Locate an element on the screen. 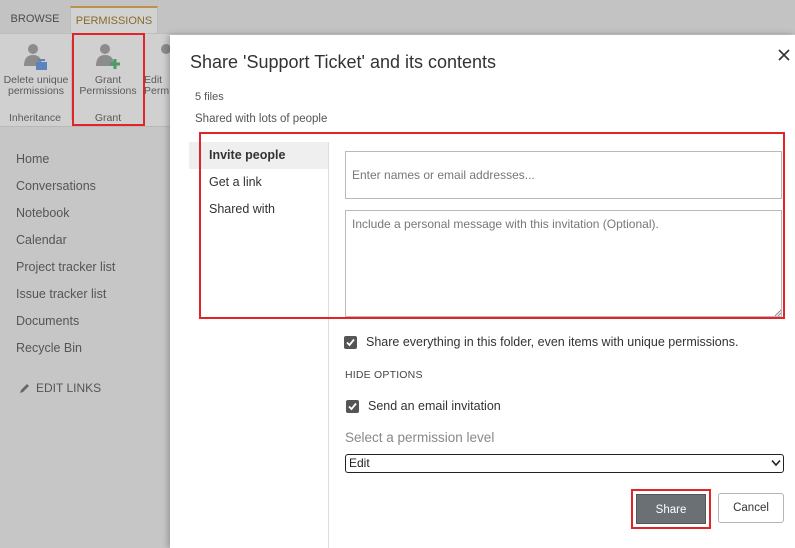 The image size is (795, 548). edit-permissions-label: Edit Perm is located at coordinates (157, 85).